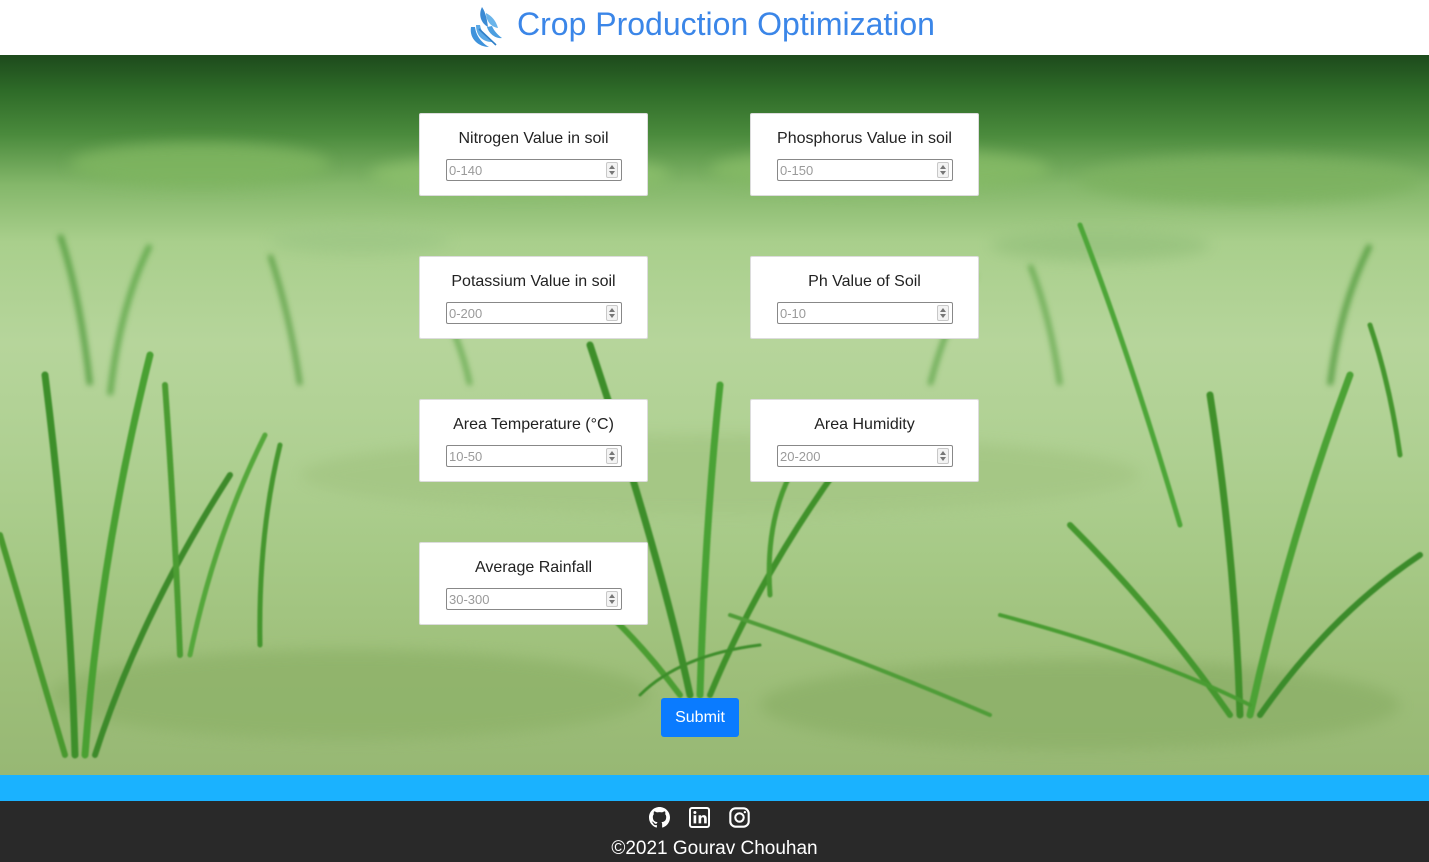 The width and height of the screenshot is (1429, 862). I want to click on phosphorus-card: Phosphorus Value in soil, so click(864, 154).